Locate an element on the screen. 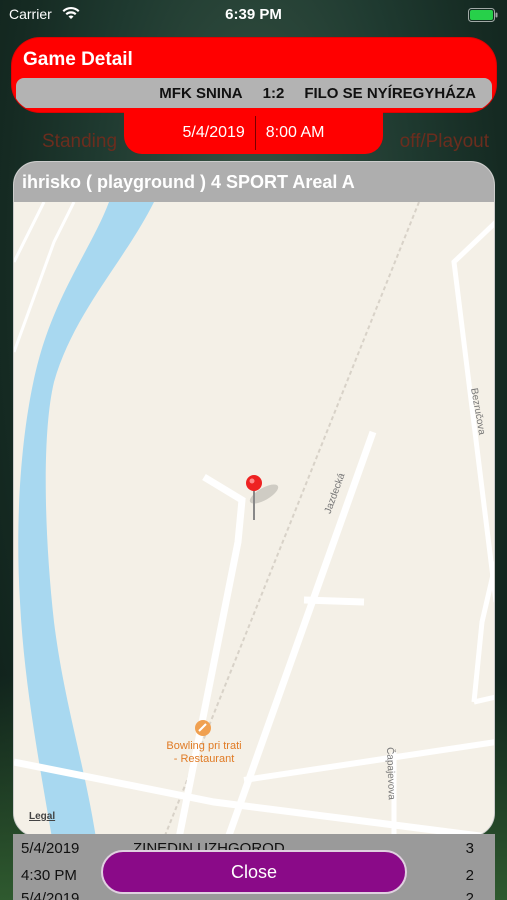  divider is located at coordinates (255, 133).